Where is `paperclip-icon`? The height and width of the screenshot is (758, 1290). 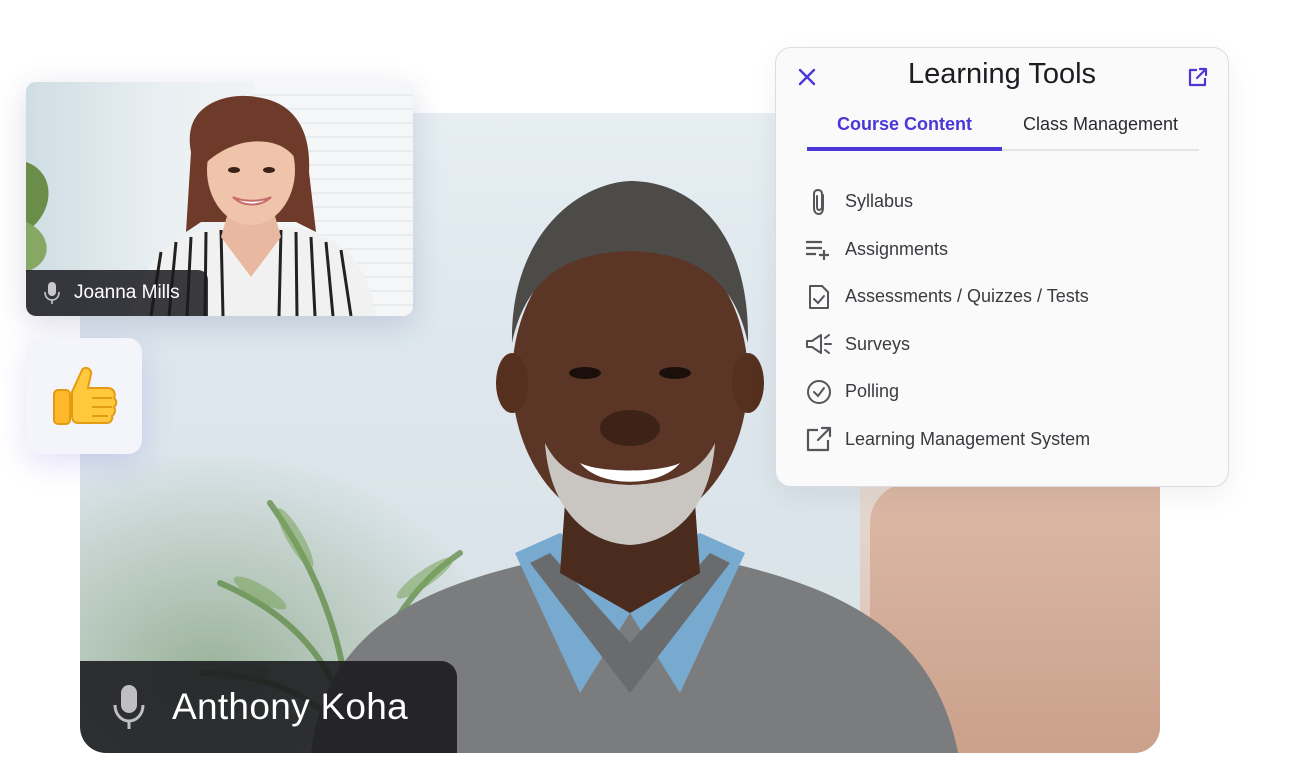
paperclip-icon is located at coordinates (819, 202).